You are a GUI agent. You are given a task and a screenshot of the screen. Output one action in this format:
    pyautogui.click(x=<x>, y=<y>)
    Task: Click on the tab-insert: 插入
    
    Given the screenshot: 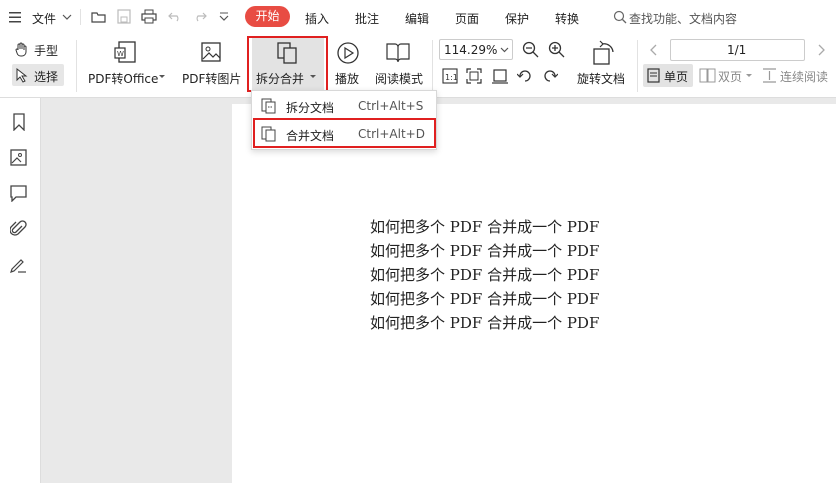 What is the action you would take?
    pyautogui.click(x=317, y=18)
    